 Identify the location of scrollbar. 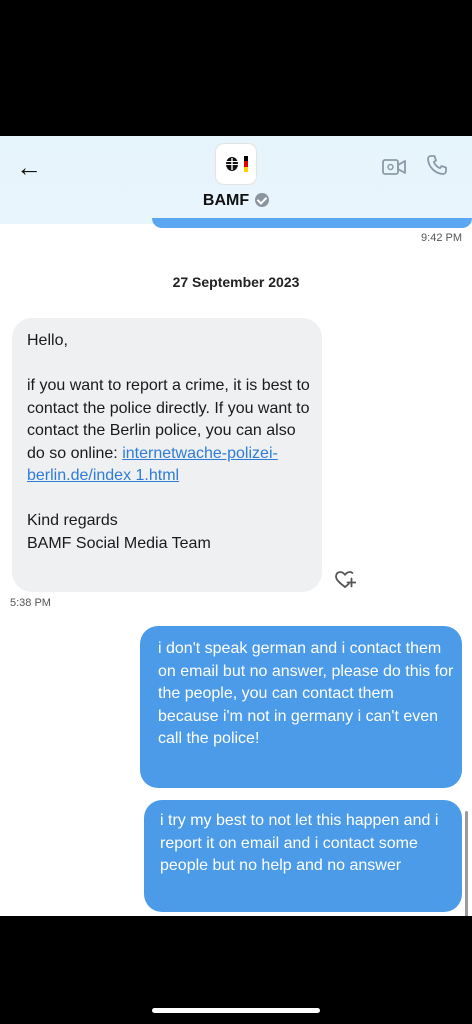
(466, 863).